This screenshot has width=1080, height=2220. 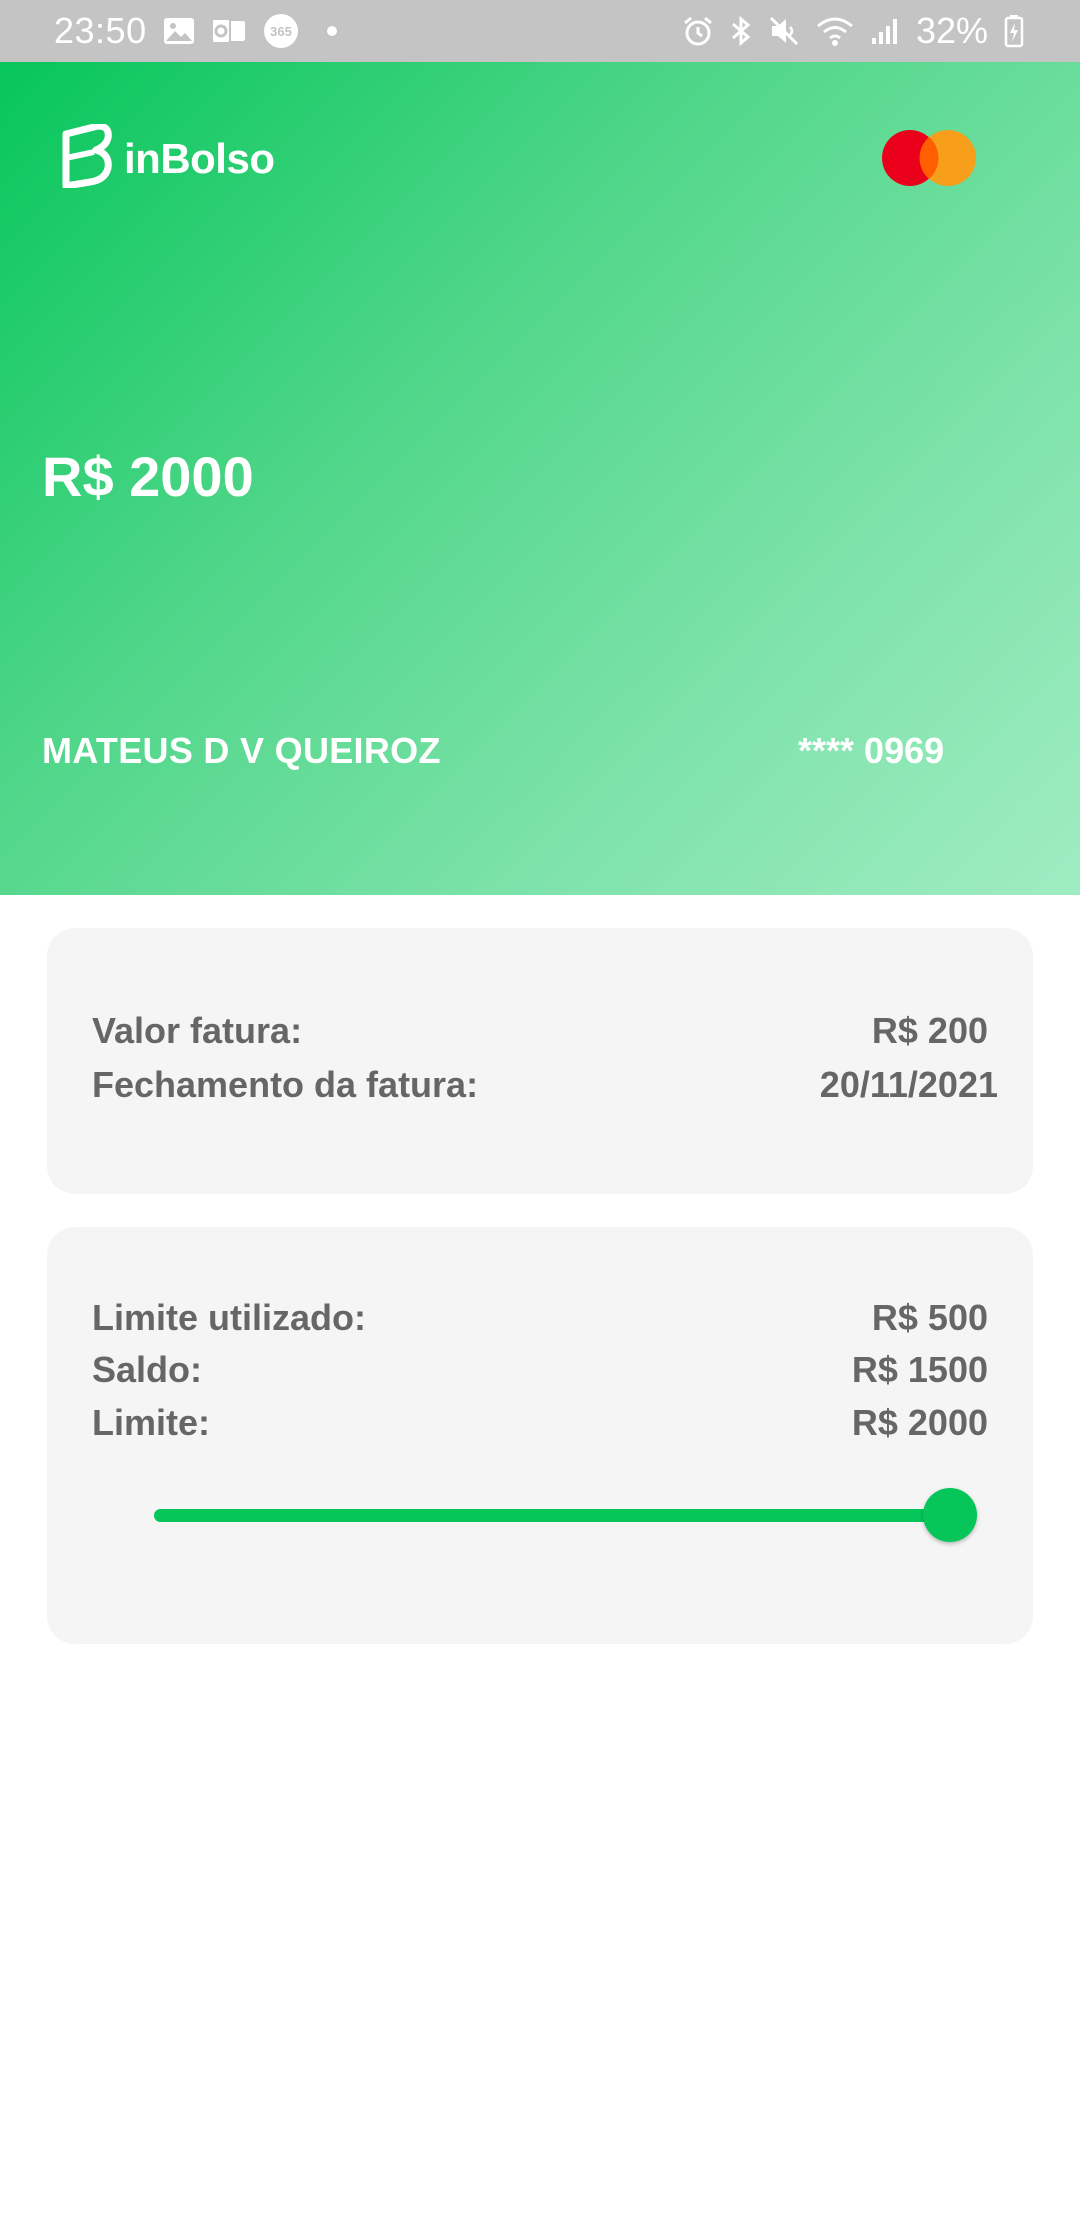 What do you see at coordinates (951, 30) in the screenshot?
I see `battery-percent: 32%` at bounding box center [951, 30].